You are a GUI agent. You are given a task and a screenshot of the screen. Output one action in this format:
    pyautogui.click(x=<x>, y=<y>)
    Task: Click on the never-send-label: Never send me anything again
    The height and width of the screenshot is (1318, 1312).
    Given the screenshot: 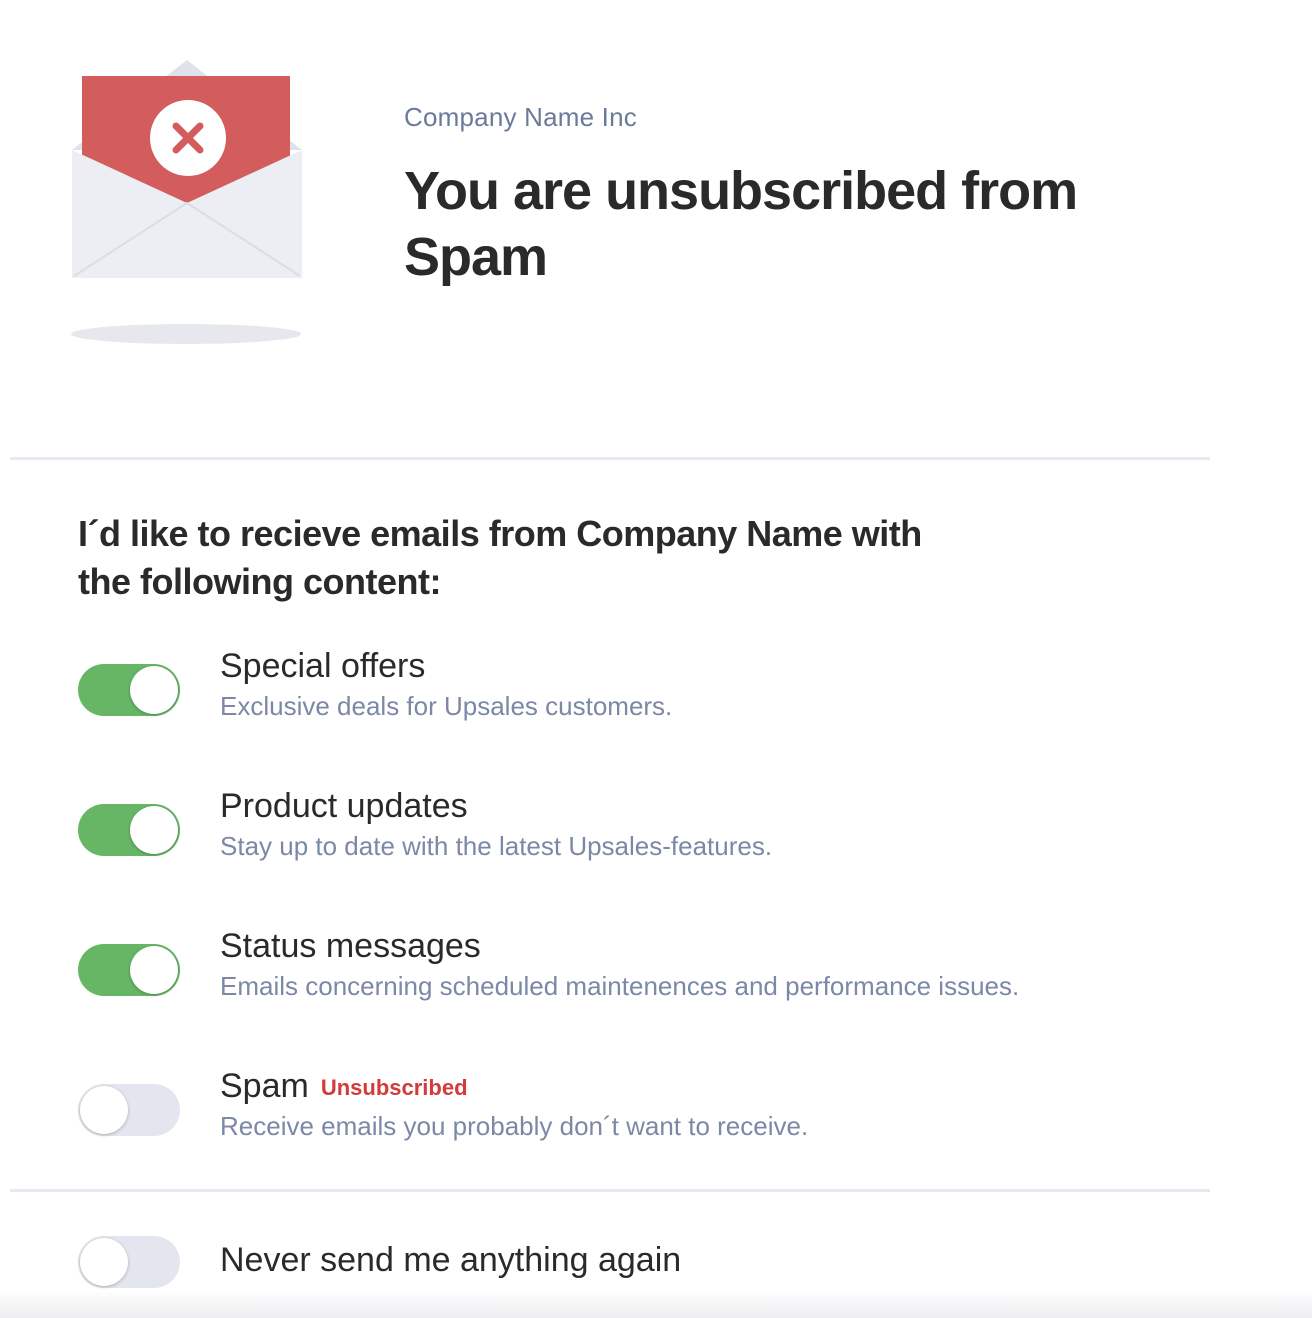 What is the action you would take?
    pyautogui.click(x=451, y=1260)
    